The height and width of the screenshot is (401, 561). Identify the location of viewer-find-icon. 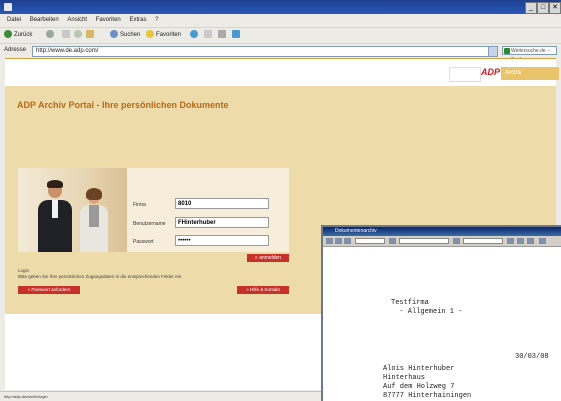
(510, 241).